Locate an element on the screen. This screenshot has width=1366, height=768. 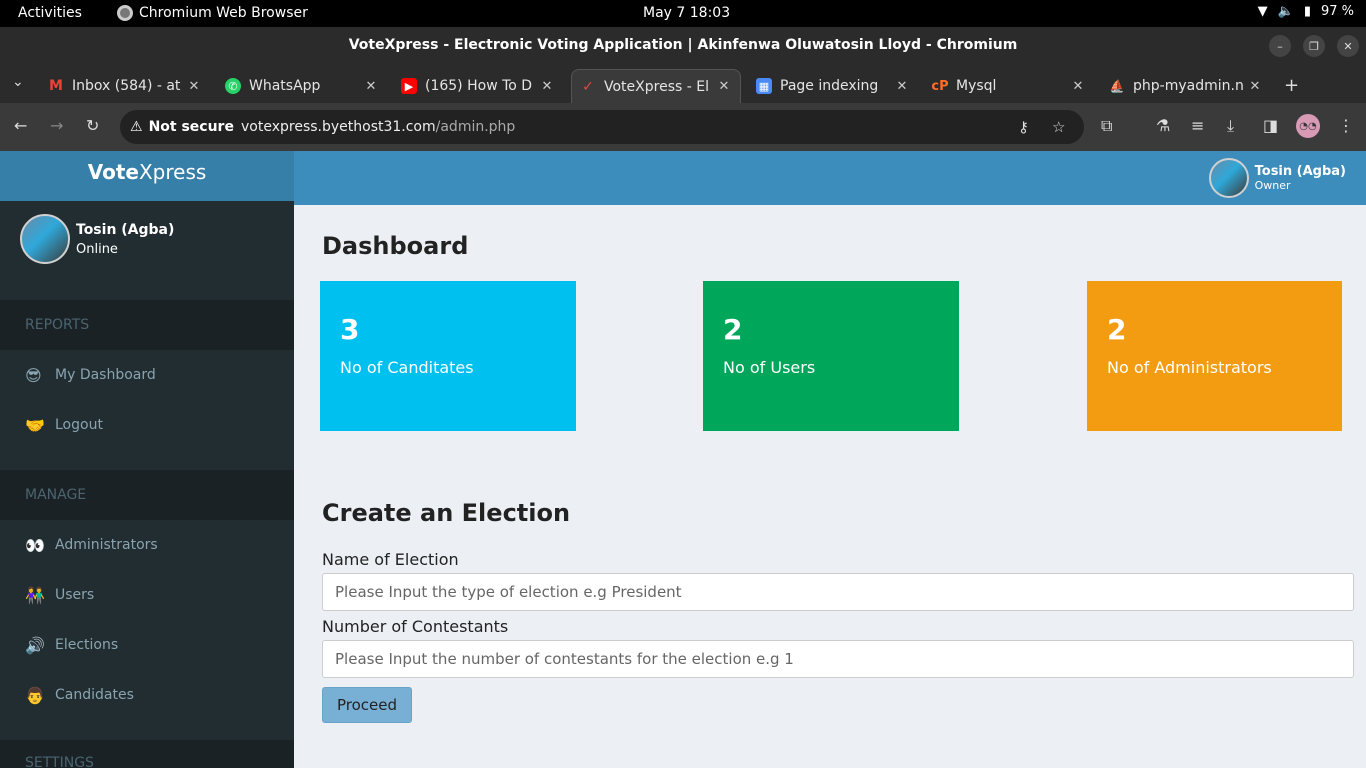
proceed-button: Proceed is located at coordinates (367, 705).